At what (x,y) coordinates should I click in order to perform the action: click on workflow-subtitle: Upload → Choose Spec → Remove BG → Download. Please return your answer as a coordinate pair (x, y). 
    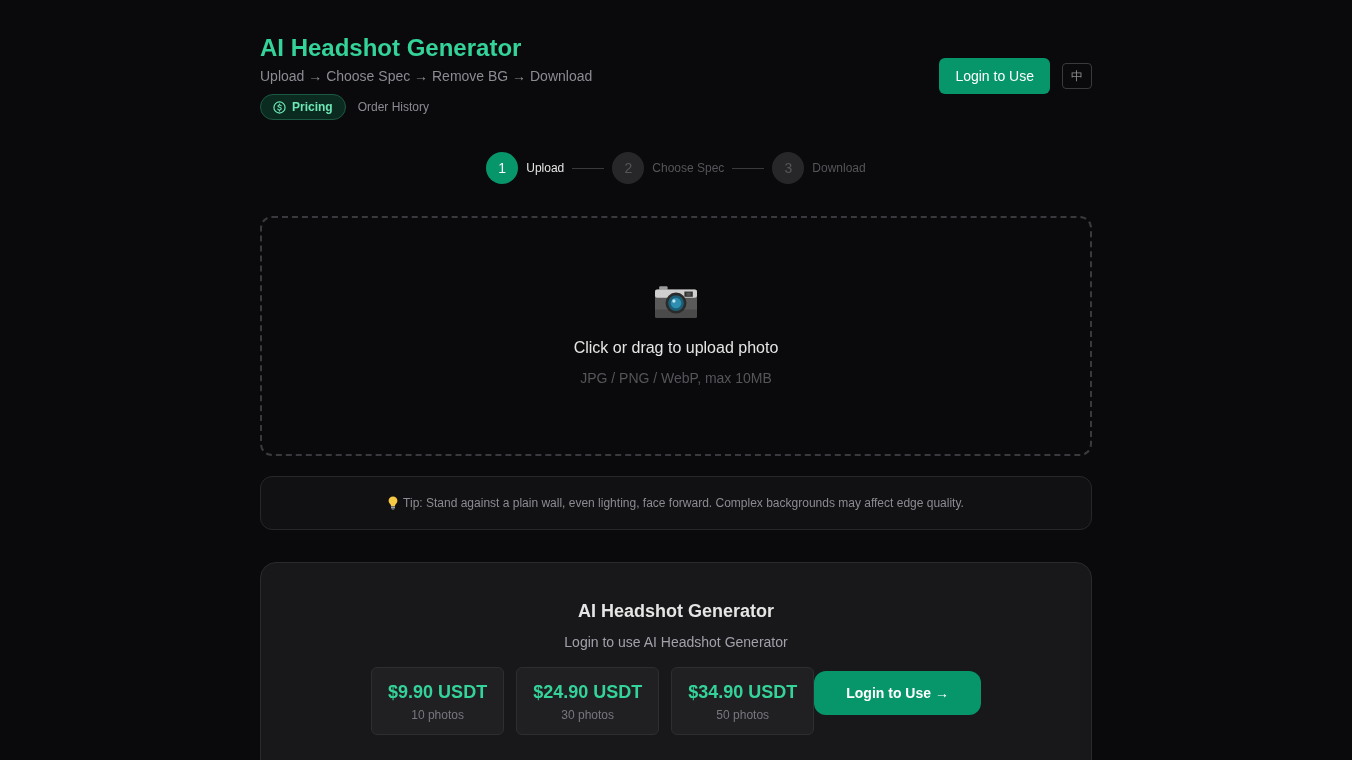
    Looking at the image, I should click on (426, 76).